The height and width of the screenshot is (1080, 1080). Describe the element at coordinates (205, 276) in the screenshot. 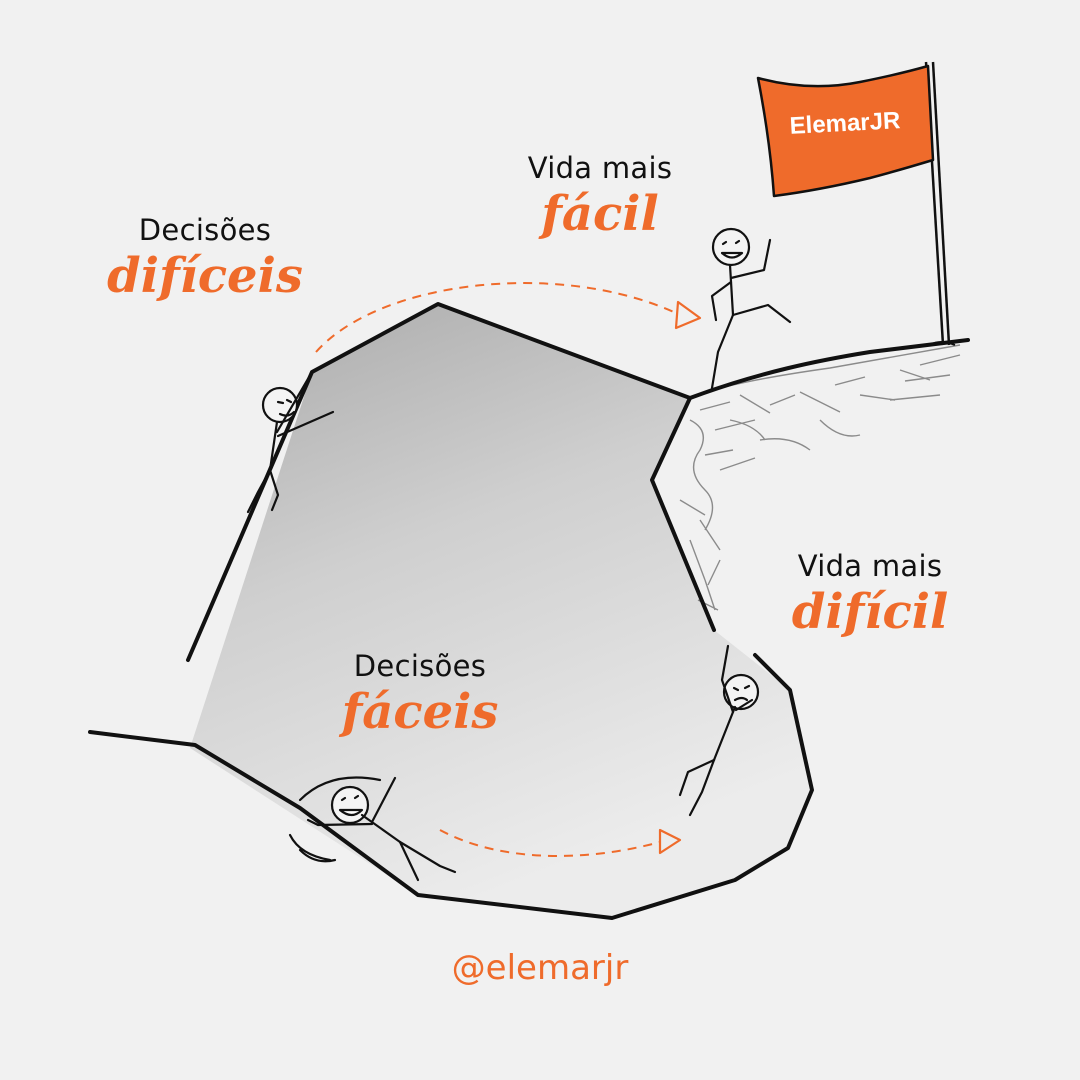

I see `caption-hard-decisions-line2: difíceis` at that location.